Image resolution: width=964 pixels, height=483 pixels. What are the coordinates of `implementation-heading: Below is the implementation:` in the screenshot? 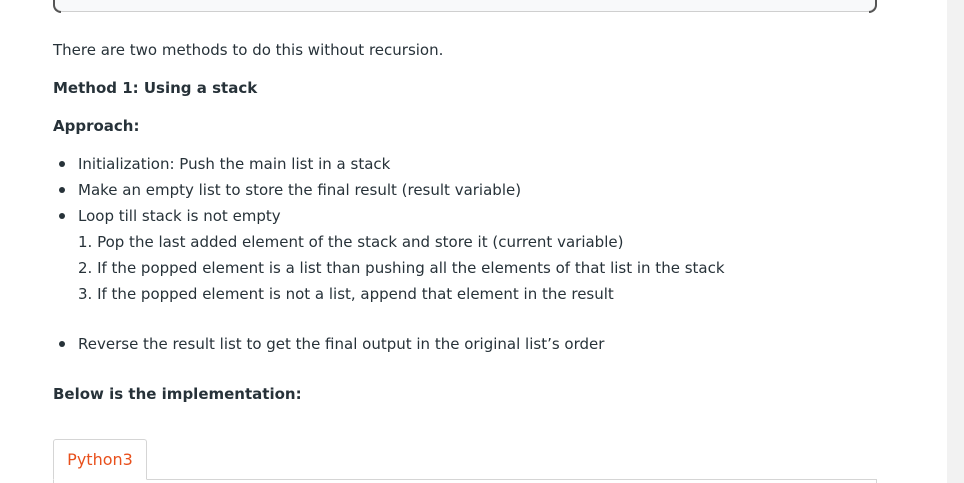 It's located at (177, 394).